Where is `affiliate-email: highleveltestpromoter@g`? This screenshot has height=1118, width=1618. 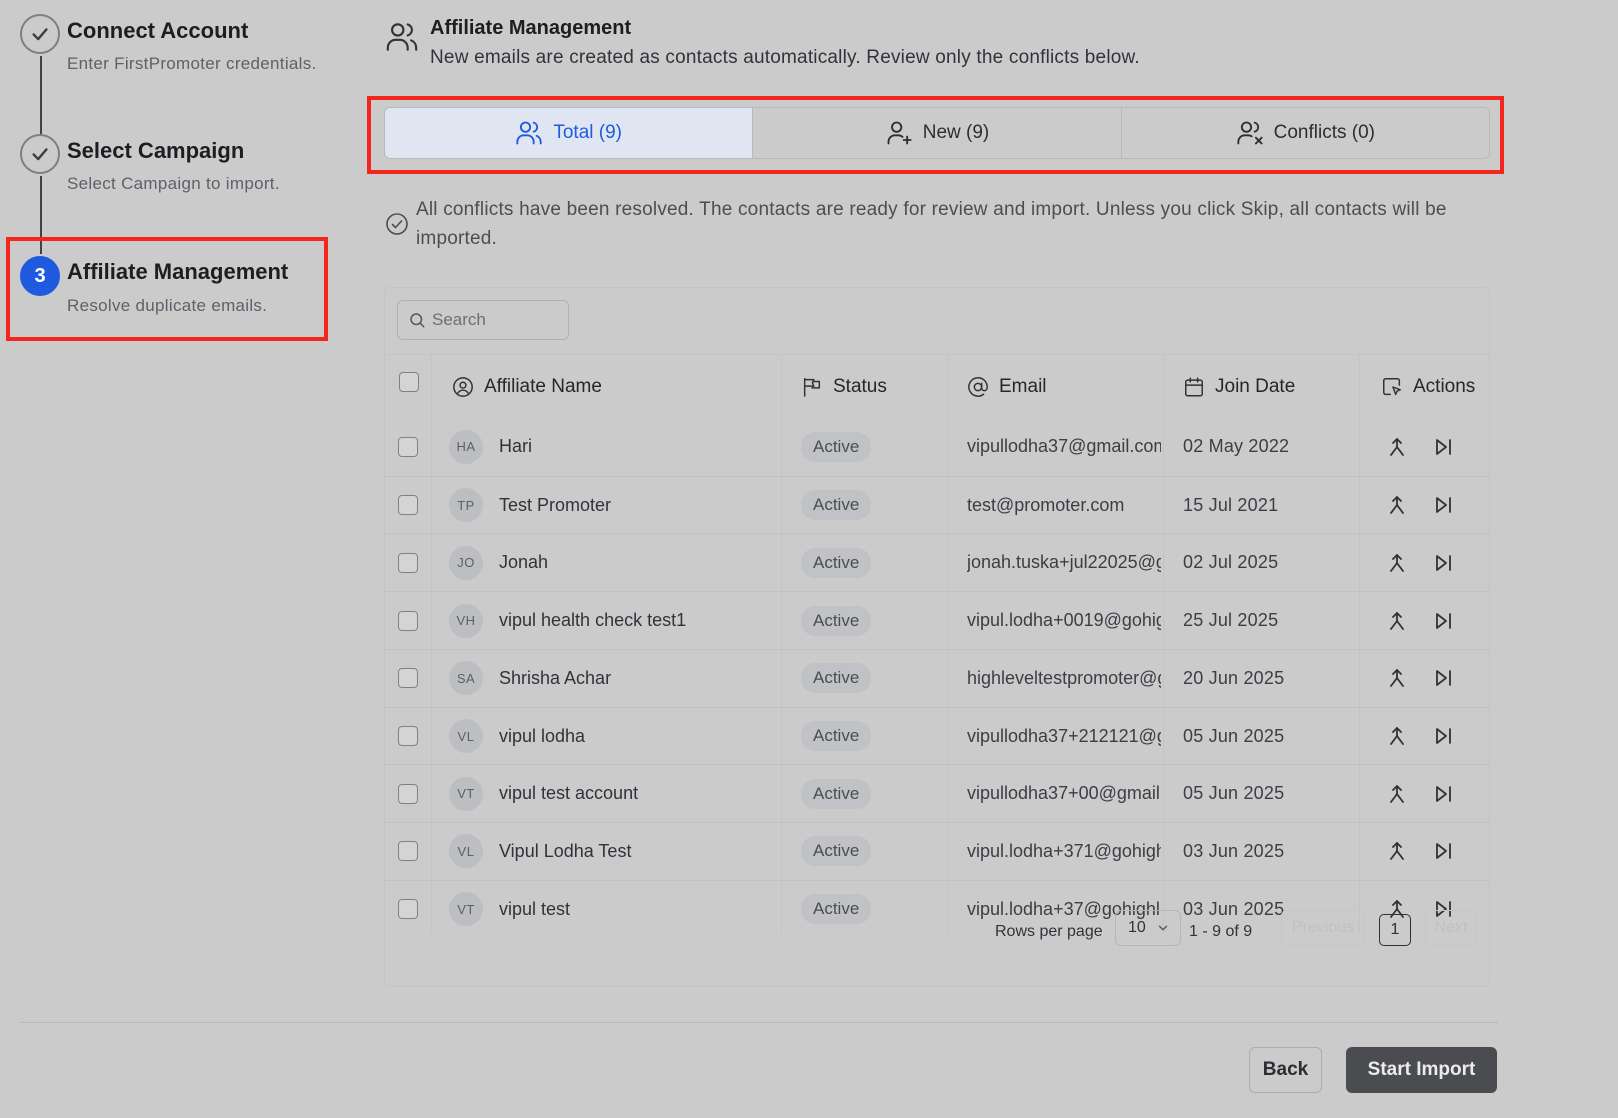
affiliate-email: highleveltestpromoter@g is located at coordinates (1064, 677).